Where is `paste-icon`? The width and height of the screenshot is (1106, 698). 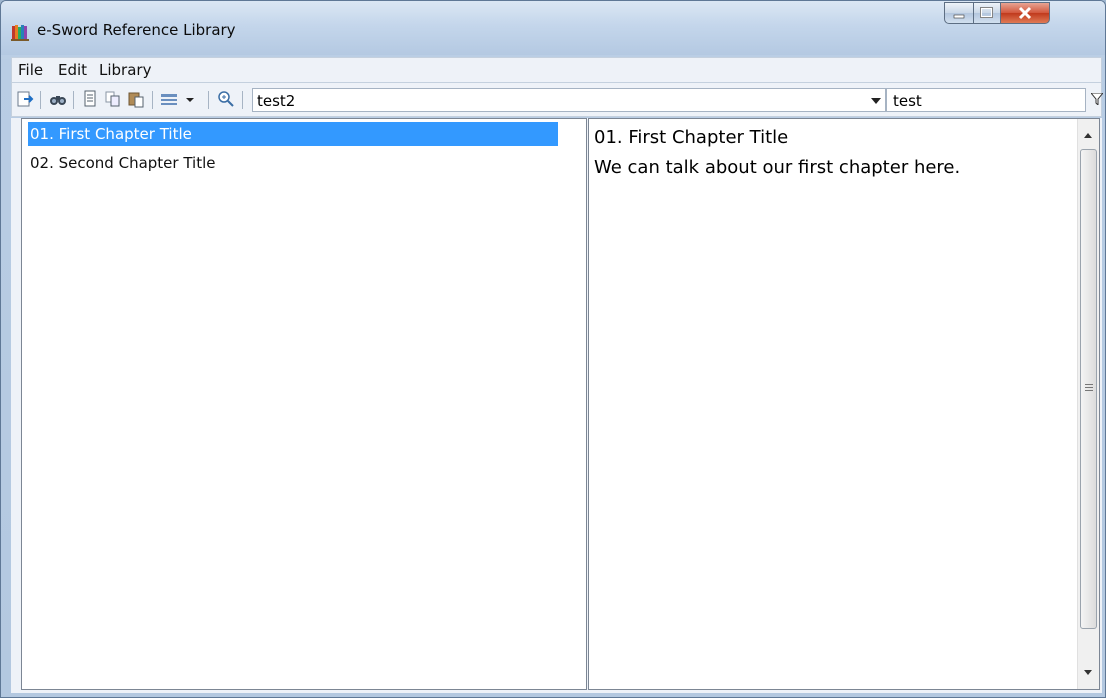 paste-icon is located at coordinates (136, 99).